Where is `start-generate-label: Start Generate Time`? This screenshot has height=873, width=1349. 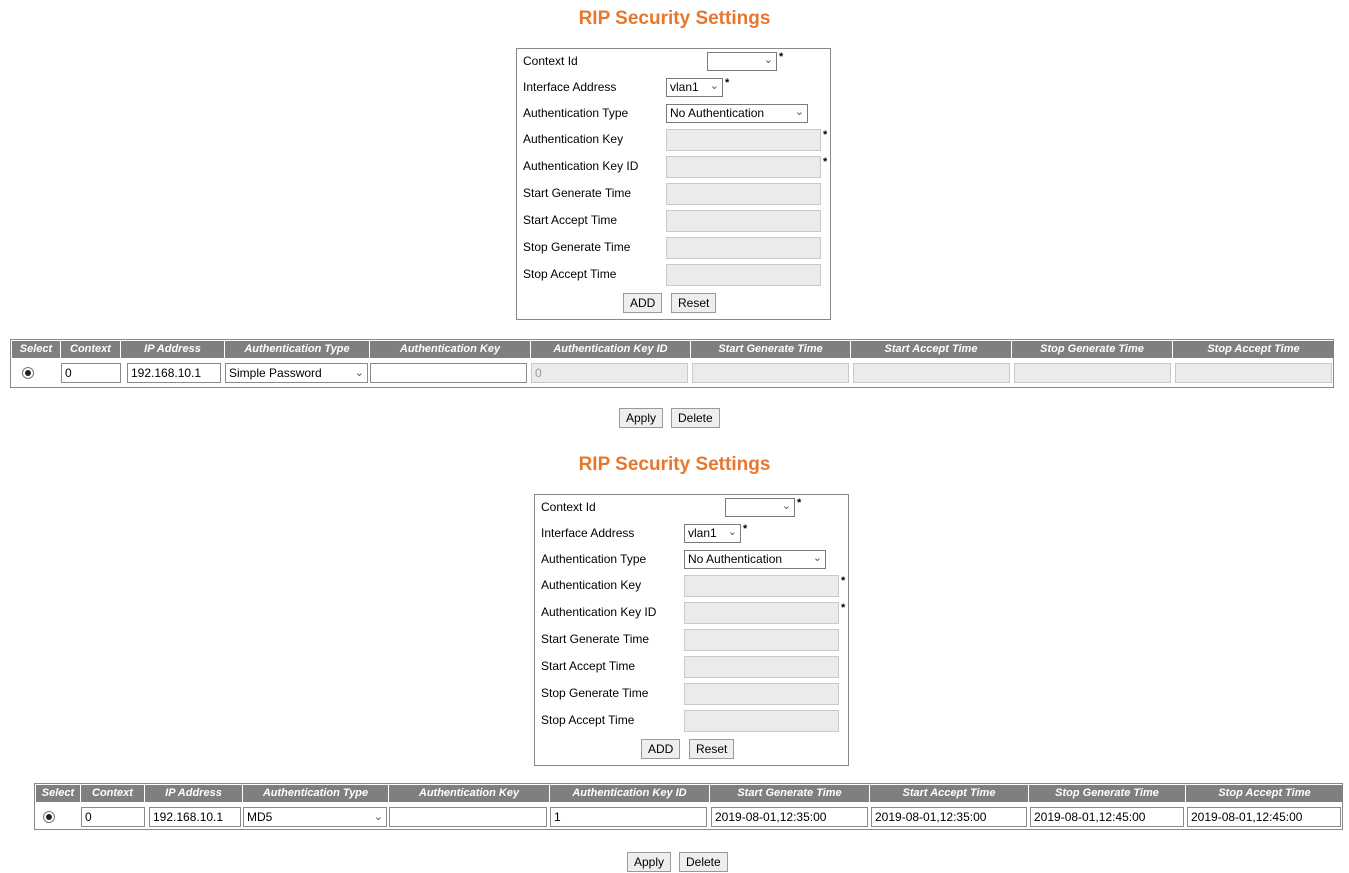
start-generate-label: Start Generate Time is located at coordinates (595, 639).